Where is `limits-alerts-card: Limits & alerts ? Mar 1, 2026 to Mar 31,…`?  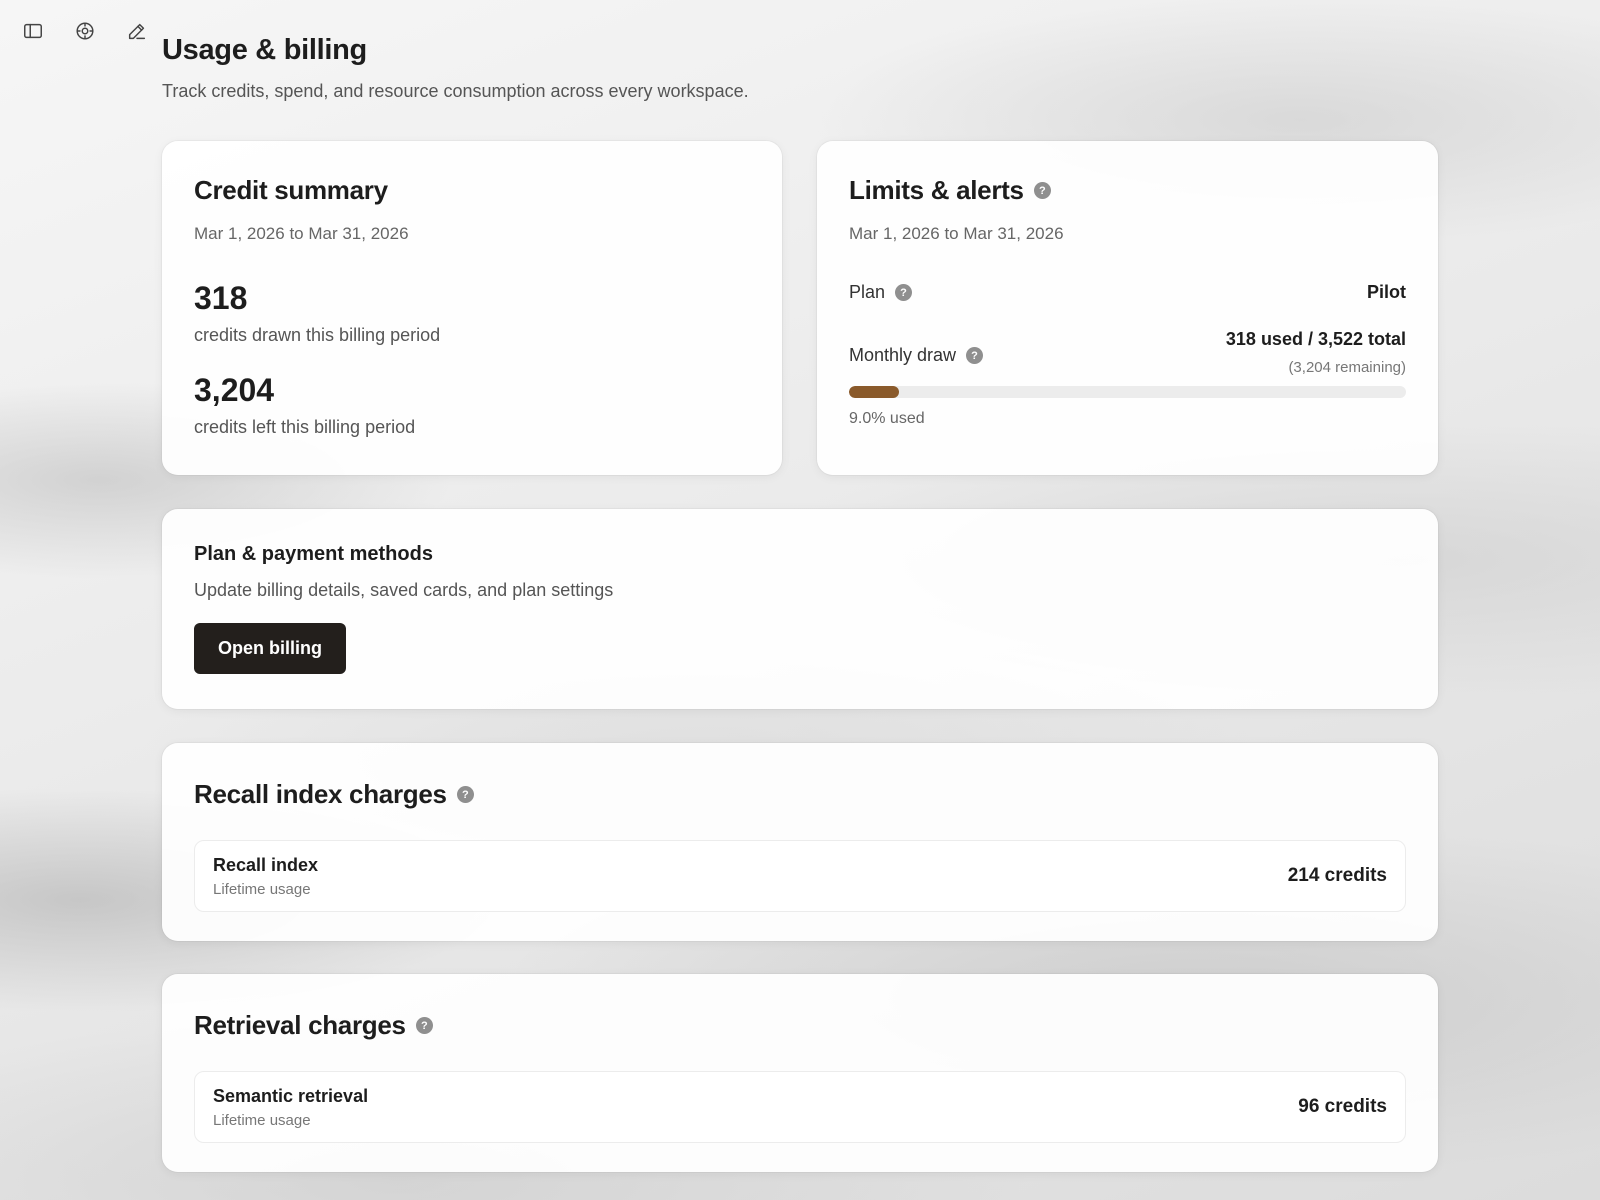 limits-alerts-card: Limits & alerts ? Mar 1, 2026 to Mar 31,… is located at coordinates (1127, 308).